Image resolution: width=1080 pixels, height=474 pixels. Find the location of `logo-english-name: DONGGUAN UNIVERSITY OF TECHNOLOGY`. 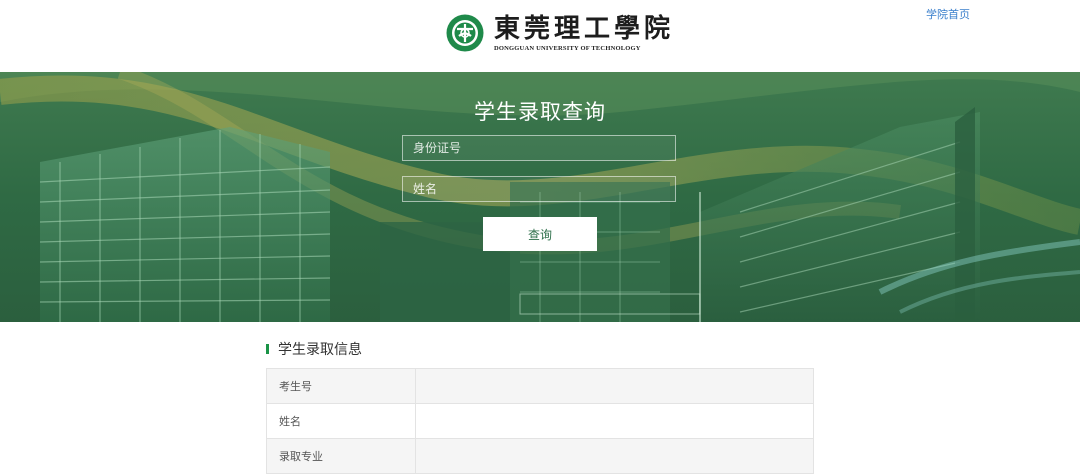

logo-english-name: DONGGUAN UNIVERSITY OF TECHNOLOGY is located at coordinates (567, 48).